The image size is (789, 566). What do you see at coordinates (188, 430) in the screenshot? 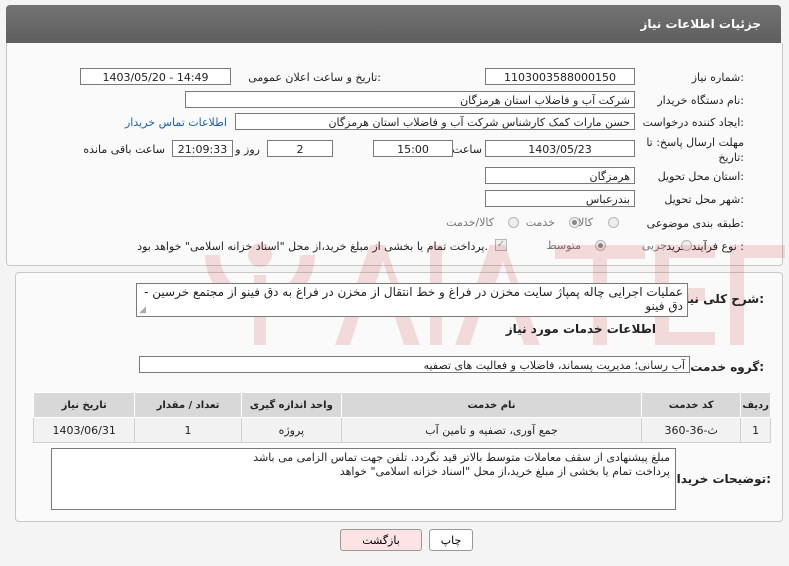
I see `cell-quantity: 1` at bounding box center [188, 430].